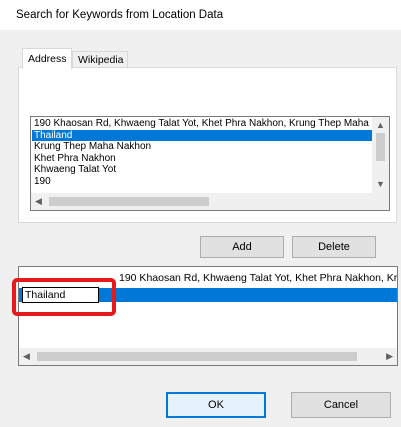 The height and width of the screenshot is (427, 401). What do you see at coordinates (334, 247) in the screenshot?
I see `delete-button: Delete` at bounding box center [334, 247].